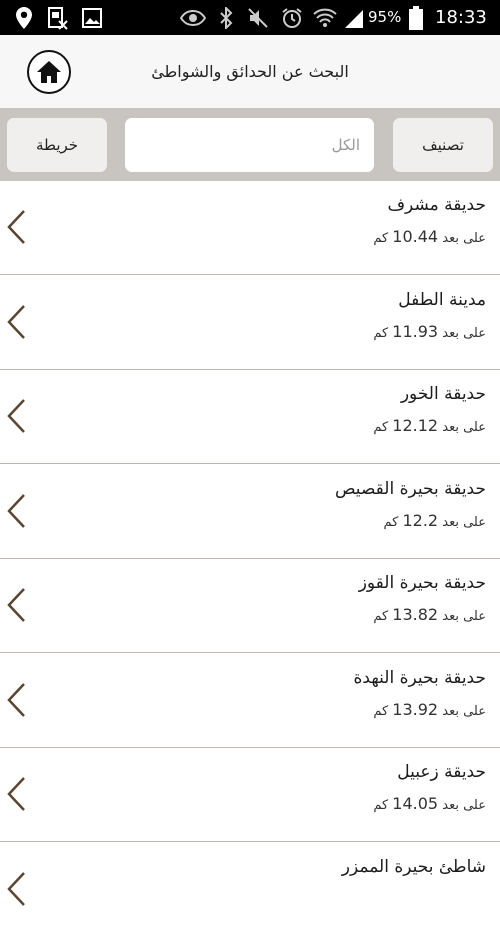  What do you see at coordinates (250, 228) in the screenshot?
I see `list-item: حديقة مشرف على بعد 10.44 كم` at bounding box center [250, 228].